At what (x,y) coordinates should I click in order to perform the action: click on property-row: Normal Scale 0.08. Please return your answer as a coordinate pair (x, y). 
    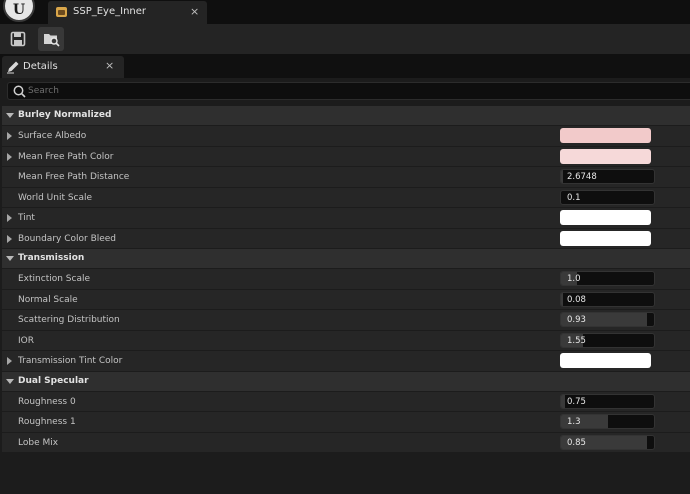
    Looking at the image, I should click on (346, 298).